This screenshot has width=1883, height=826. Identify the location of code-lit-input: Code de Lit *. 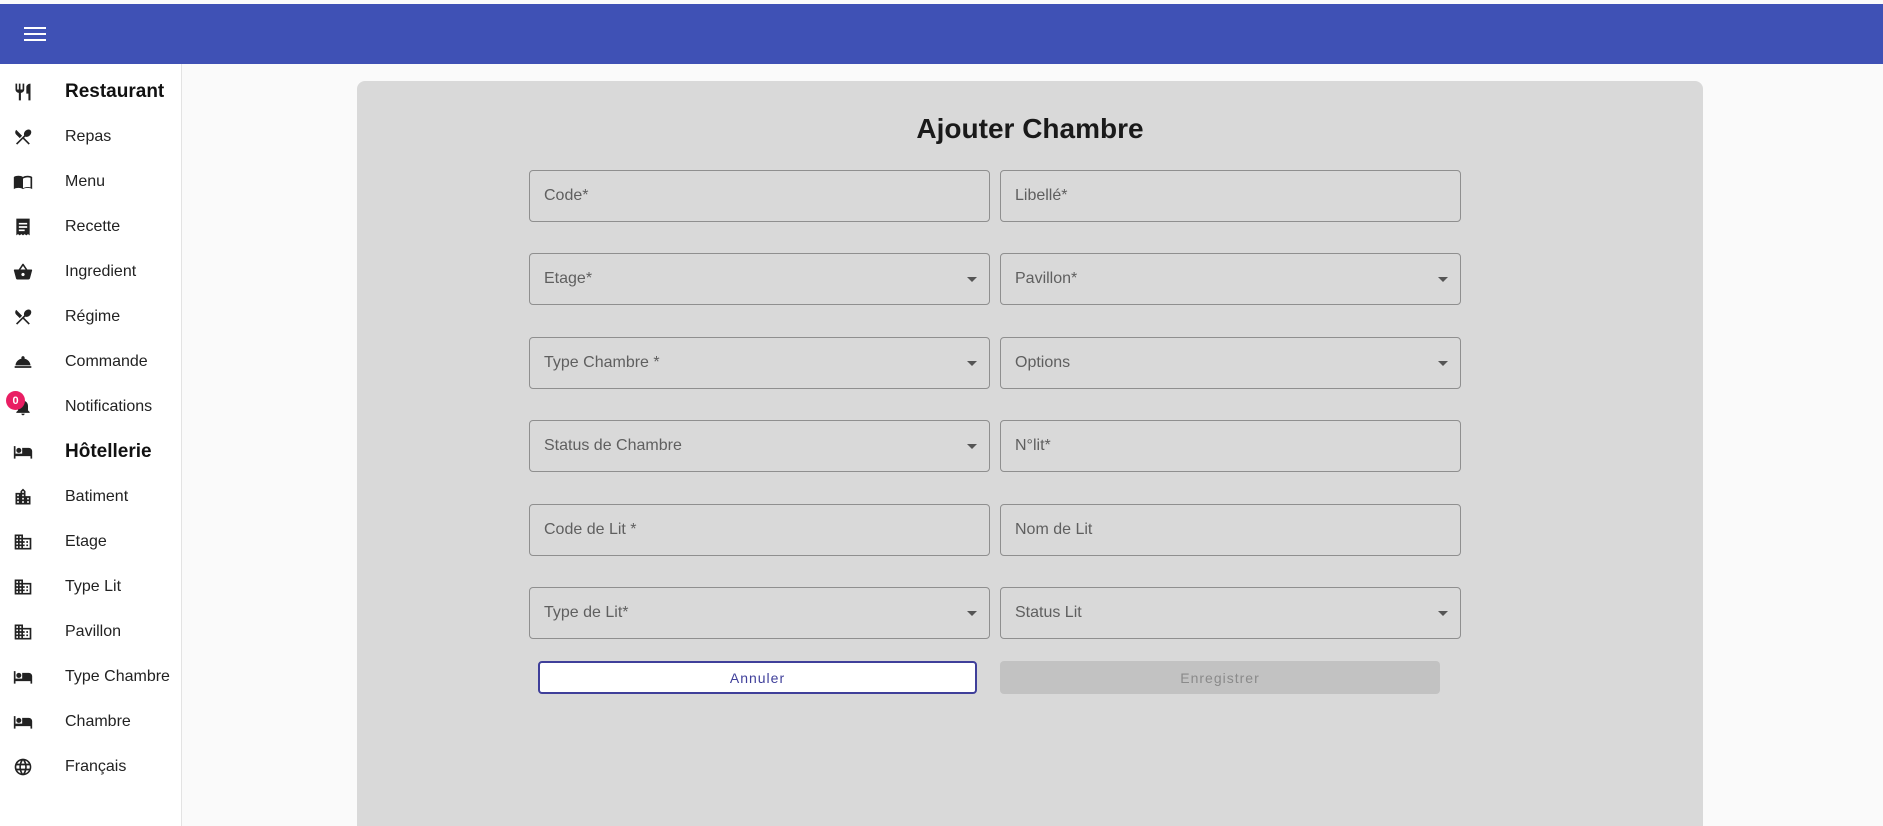
(759, 530).